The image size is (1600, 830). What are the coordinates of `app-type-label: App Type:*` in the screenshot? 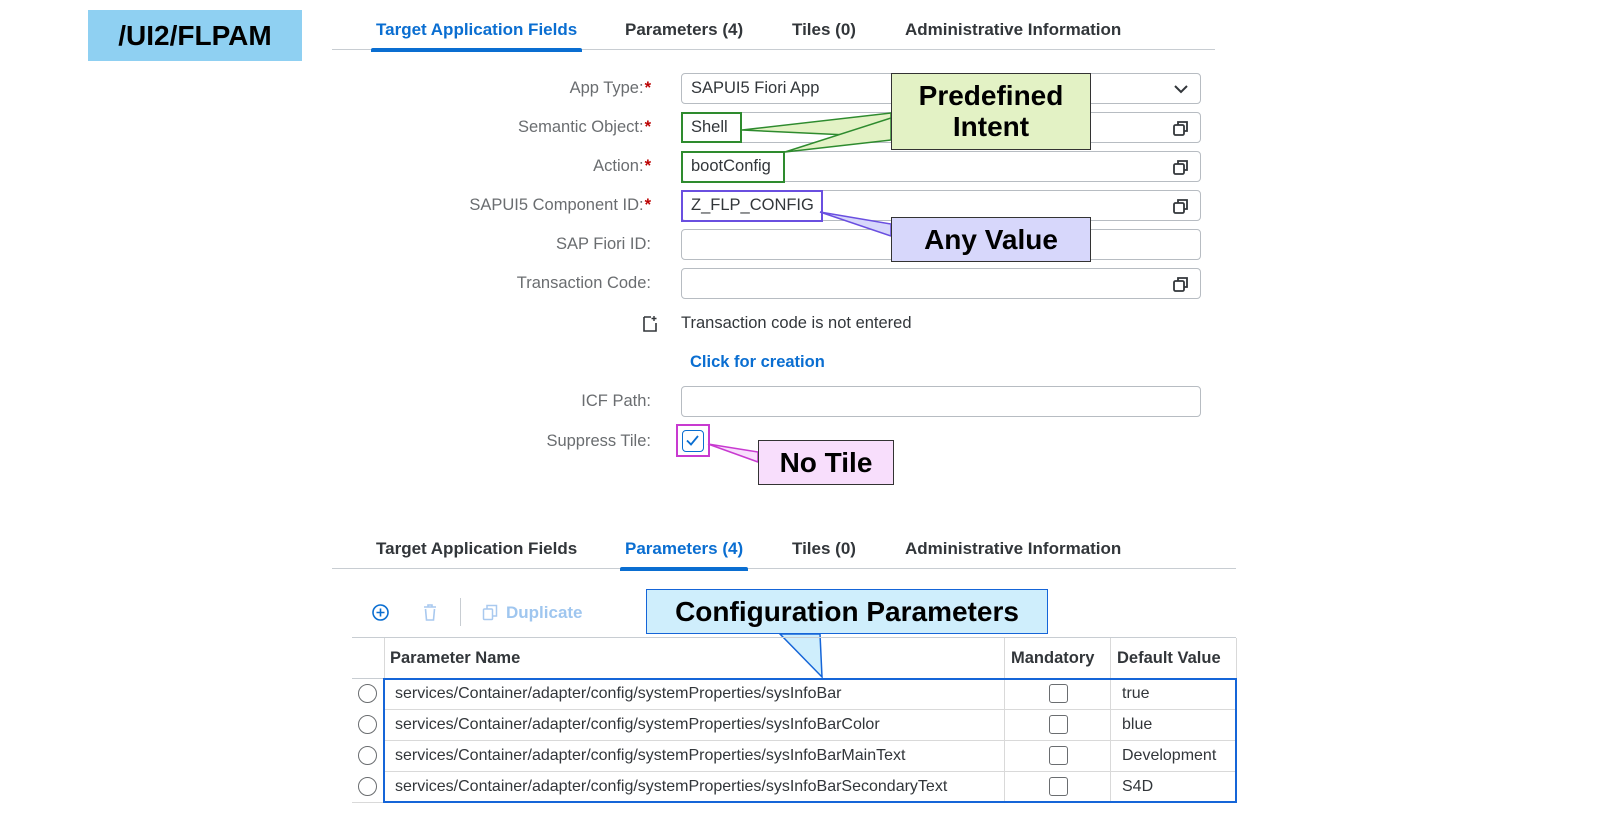 It's located at (610, 88).